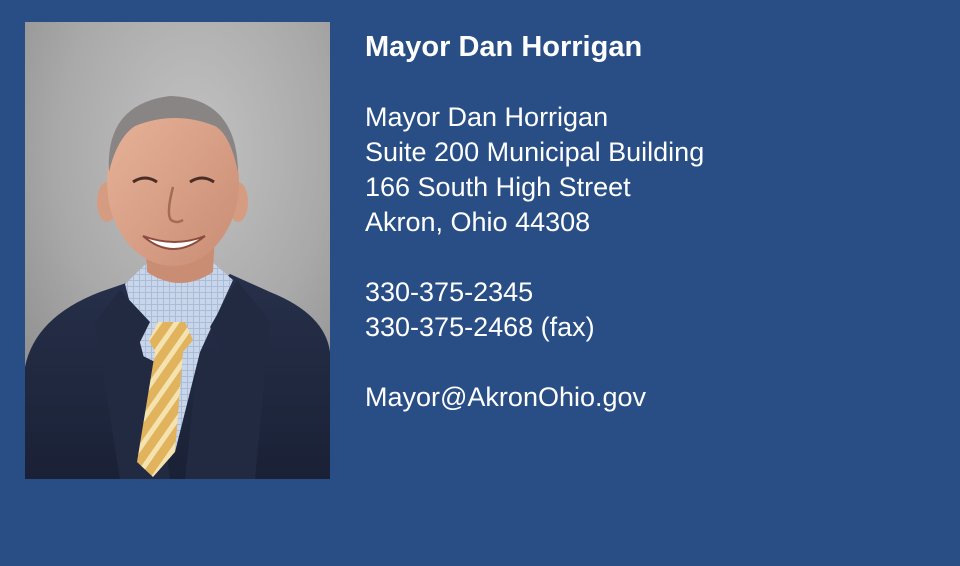 Image resolution: width=960 pixels, height=566 pixels. What do you see at coordinates (506, 397) in the screenshot?
I see `email-address: Mayor@AkronOhio.gov` at bounding box center [506, 397].